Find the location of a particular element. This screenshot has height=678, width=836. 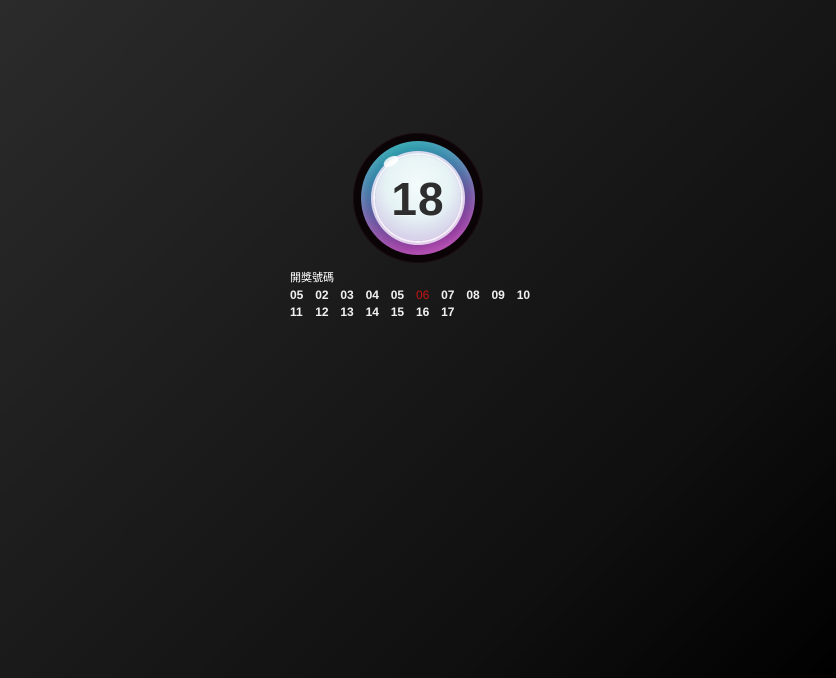

drawn-number: 04 is located at coordinates (372, 295).